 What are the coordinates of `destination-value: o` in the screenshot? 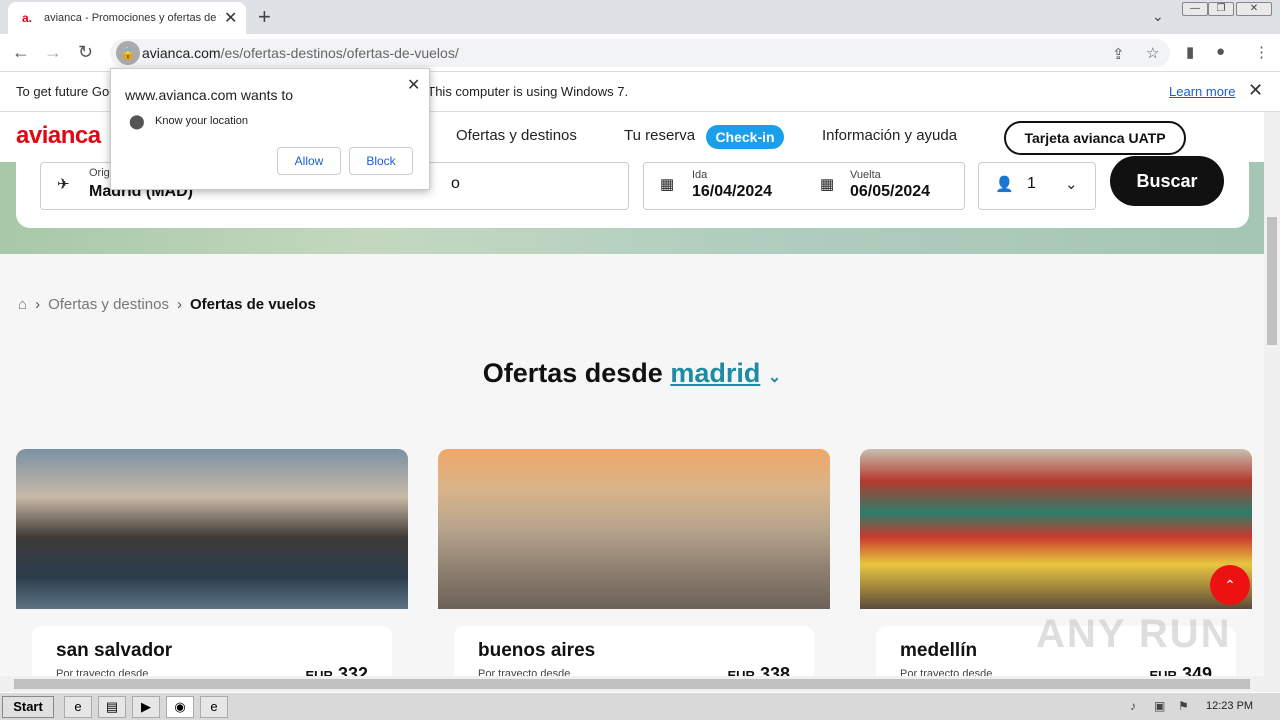 It's located at (455, 184).